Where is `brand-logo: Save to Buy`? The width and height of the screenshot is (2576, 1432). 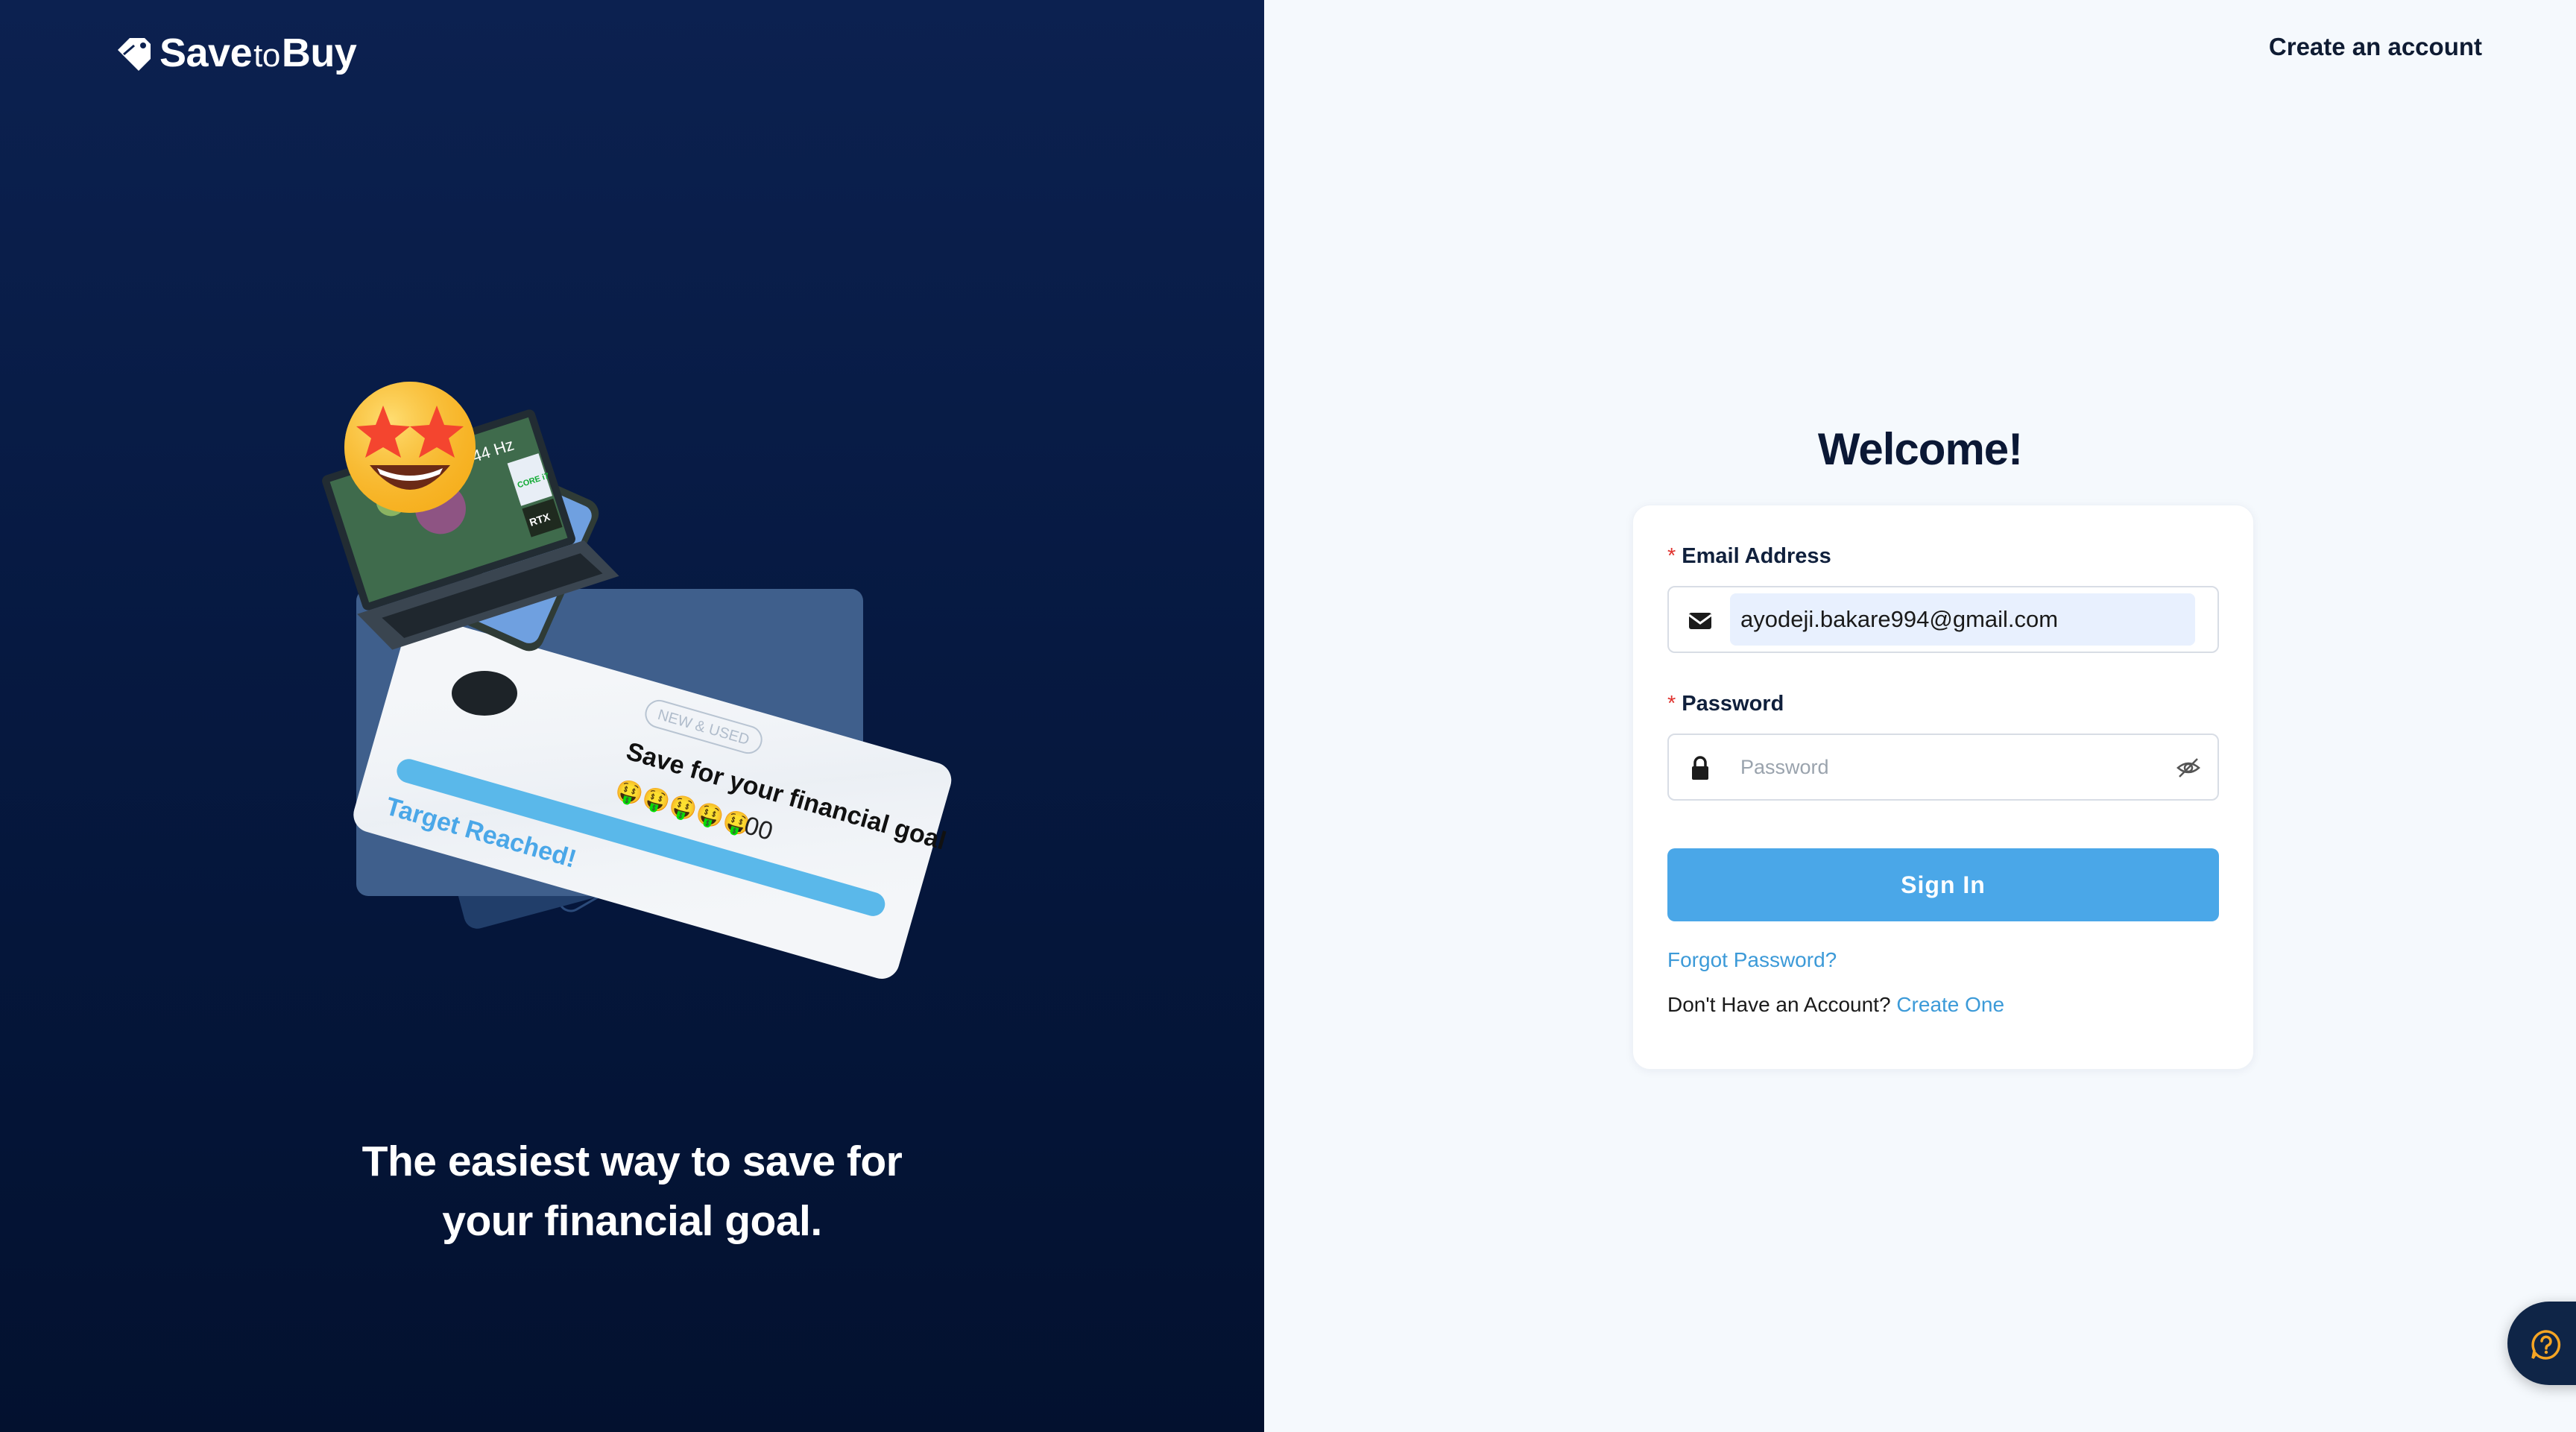
brand-logo: Save to Buy is located at coordinates (235, 53).